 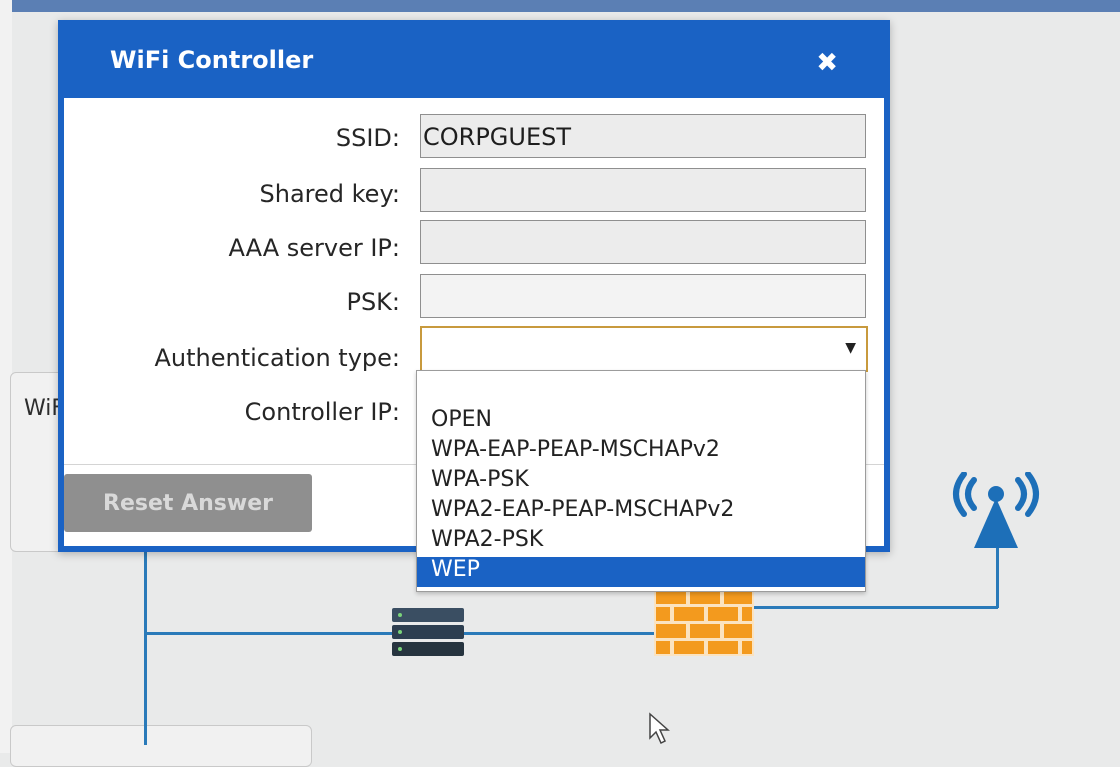 What do you see at coordinates (659, 728) in the screenshot?
I see `mouse-cursor-icon` at bounding box center [659, 728].